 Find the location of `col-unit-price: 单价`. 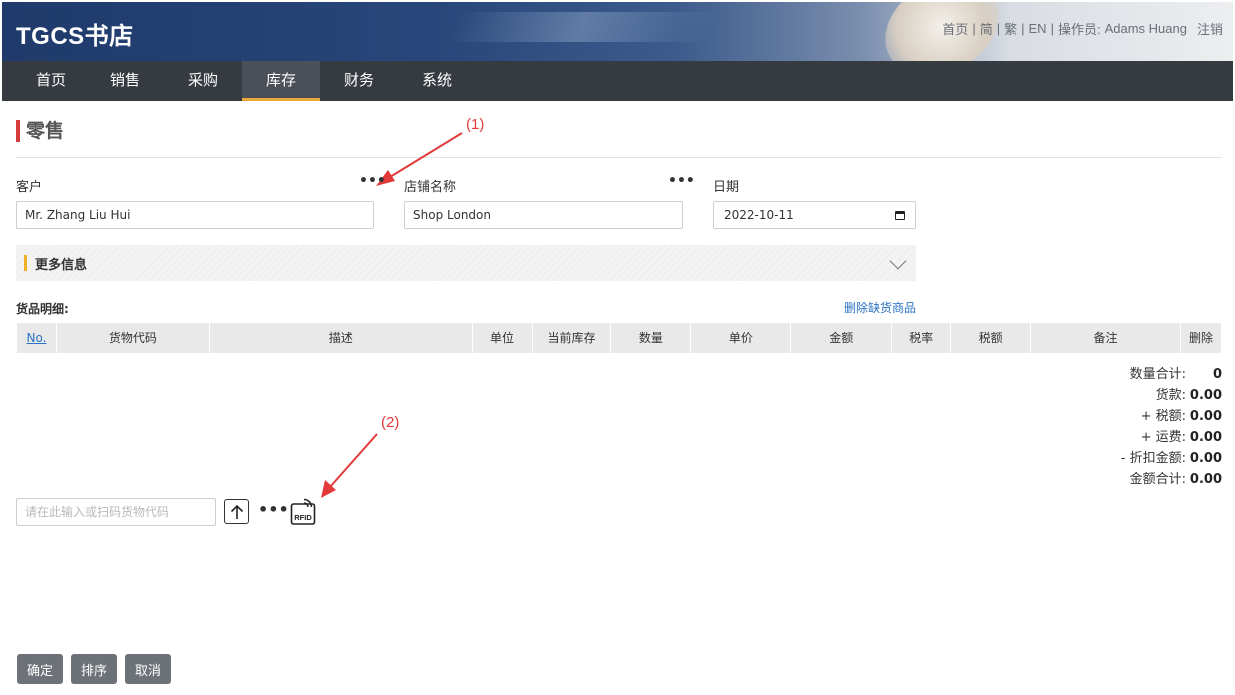

col-unit-price: 单价 is located at coordinates (741, 338).